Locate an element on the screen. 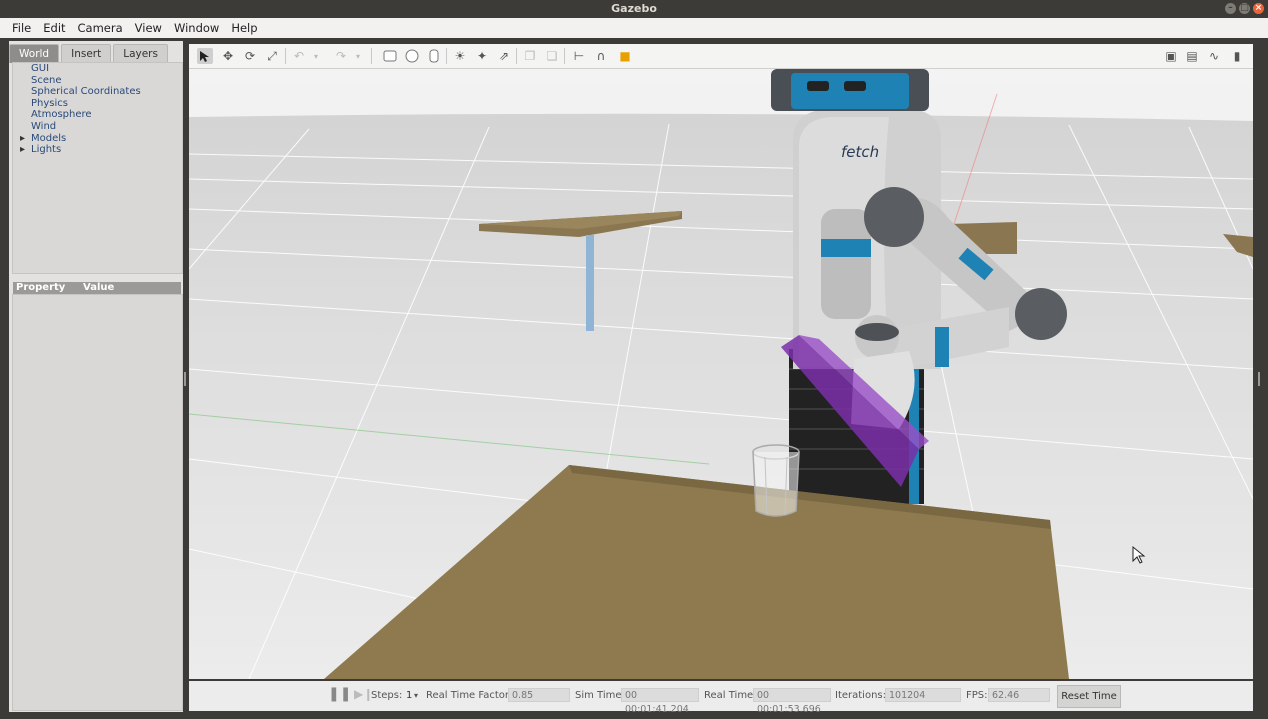 The height and width of the screenshot is (719, 1268). maximize-button: □ is located at coordinates (1244, 8).